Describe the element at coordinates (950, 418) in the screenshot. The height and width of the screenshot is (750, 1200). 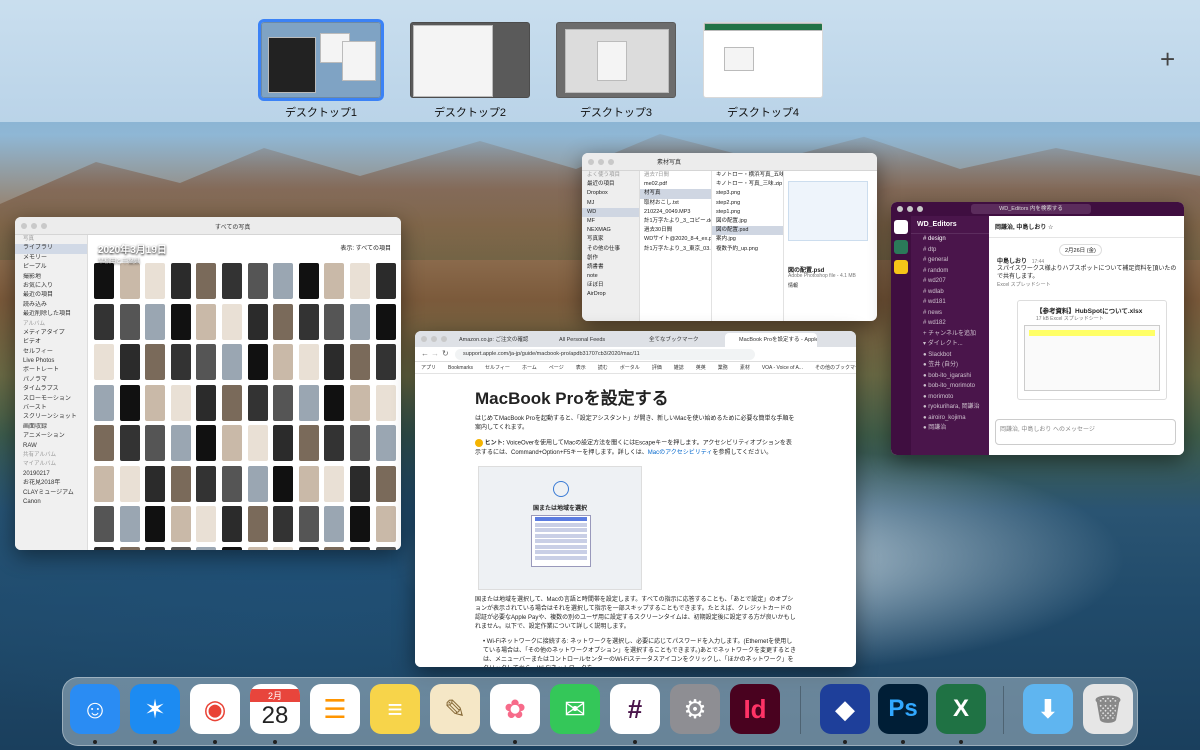
I see `slack-channel-item: ● airoiro_kojima` at that location.